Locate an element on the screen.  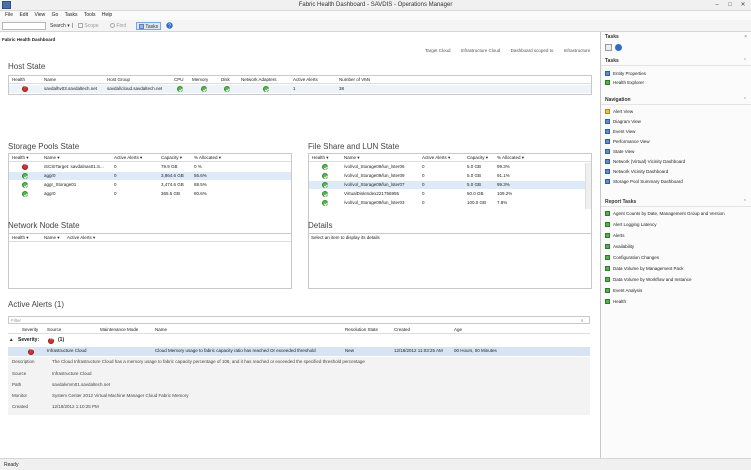
menu-file: File is located at coordinates (9, 15).